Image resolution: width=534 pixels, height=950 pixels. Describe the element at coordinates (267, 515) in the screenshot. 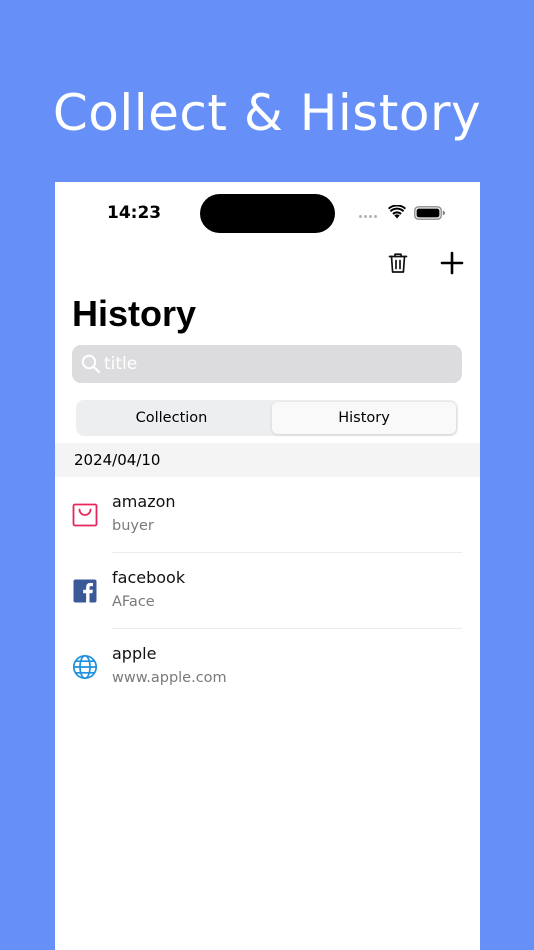

I see `list-item: amazon buyer` at that location.